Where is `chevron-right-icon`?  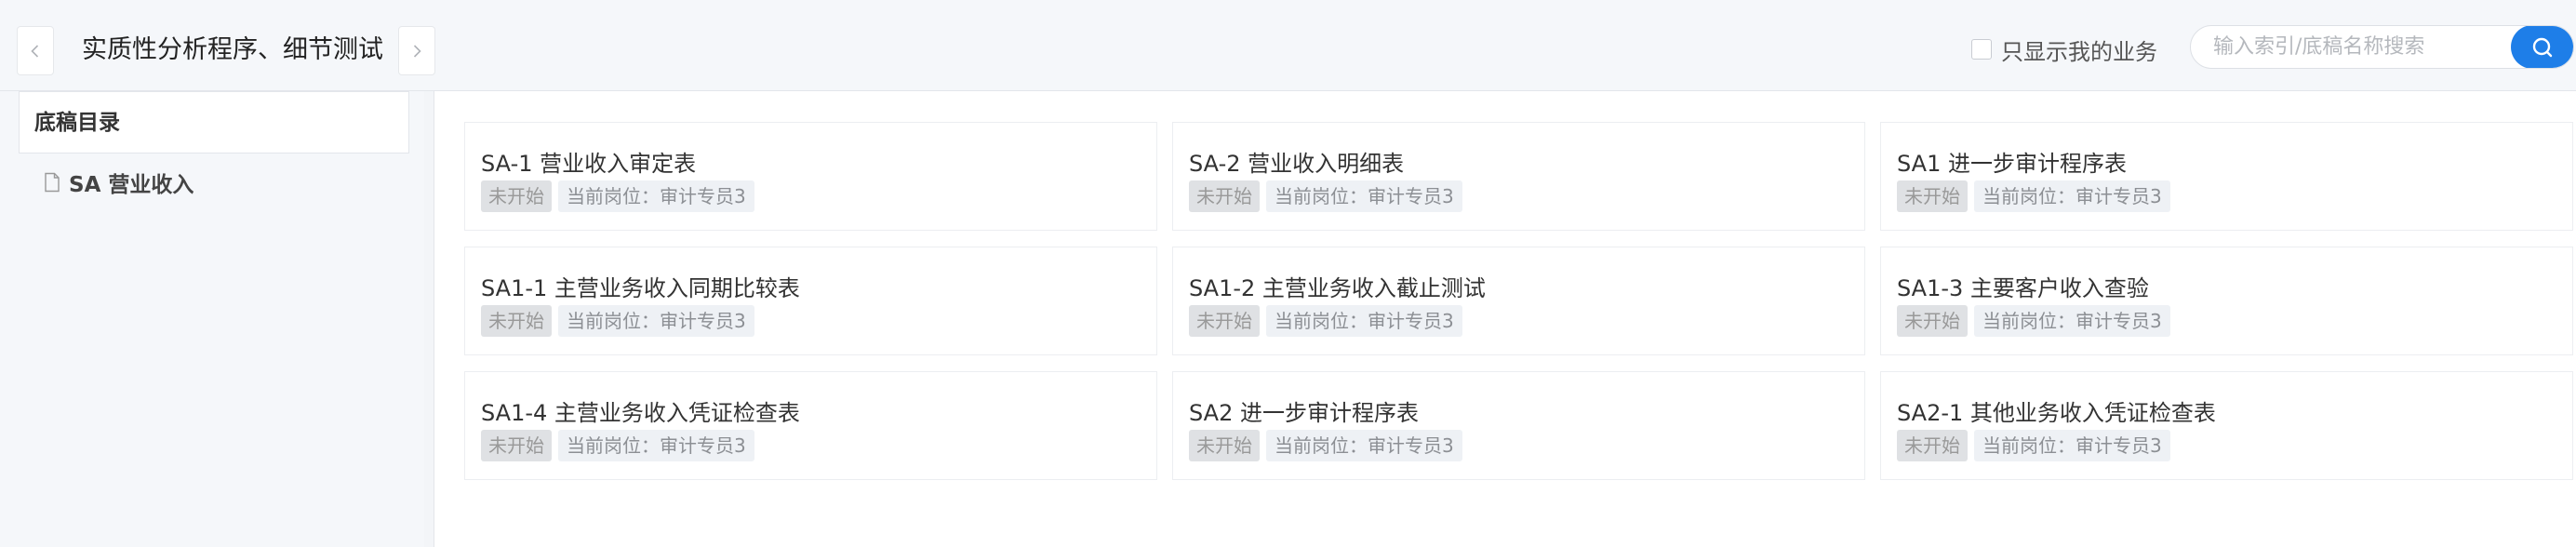
chevron-right-icon is located at coordinates (417, 51).